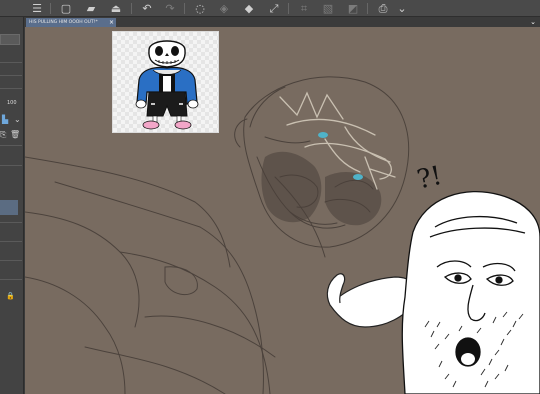 This screenshot has height=394, width=540. I want to click on open-folder-icon: ▰, so click(91, 8).